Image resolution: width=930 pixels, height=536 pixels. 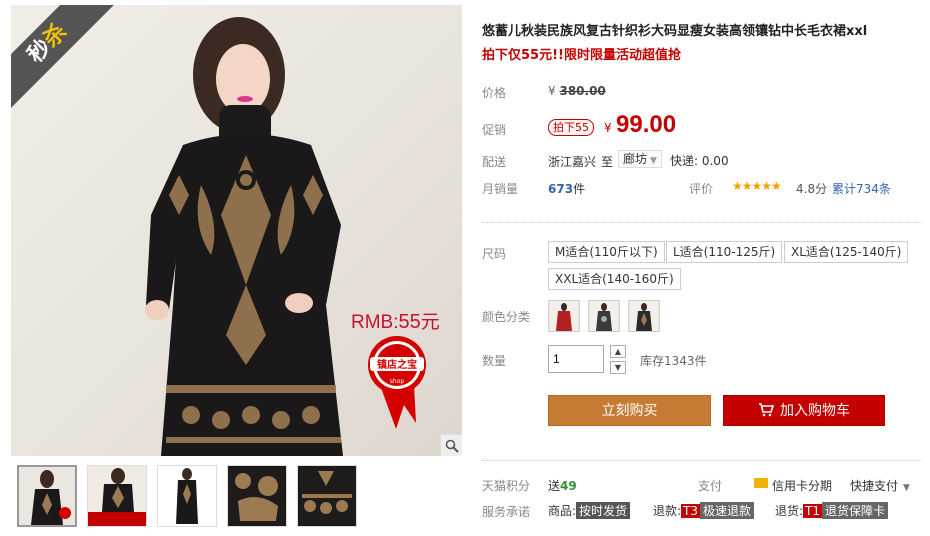 I want to click on points-label: 天猫积分, so click(x=506, y=486).